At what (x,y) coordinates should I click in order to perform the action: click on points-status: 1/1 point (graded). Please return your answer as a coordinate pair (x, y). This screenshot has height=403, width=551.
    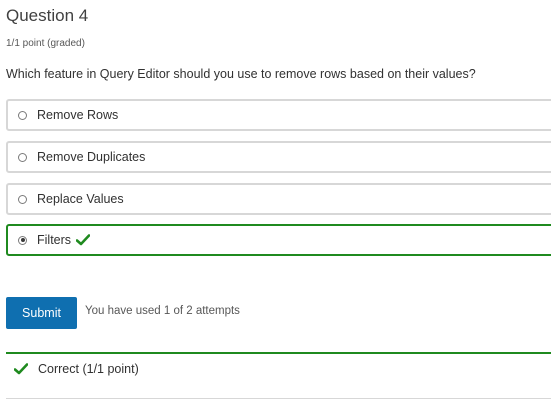
    Looking at the image, I should click on (45, 43).